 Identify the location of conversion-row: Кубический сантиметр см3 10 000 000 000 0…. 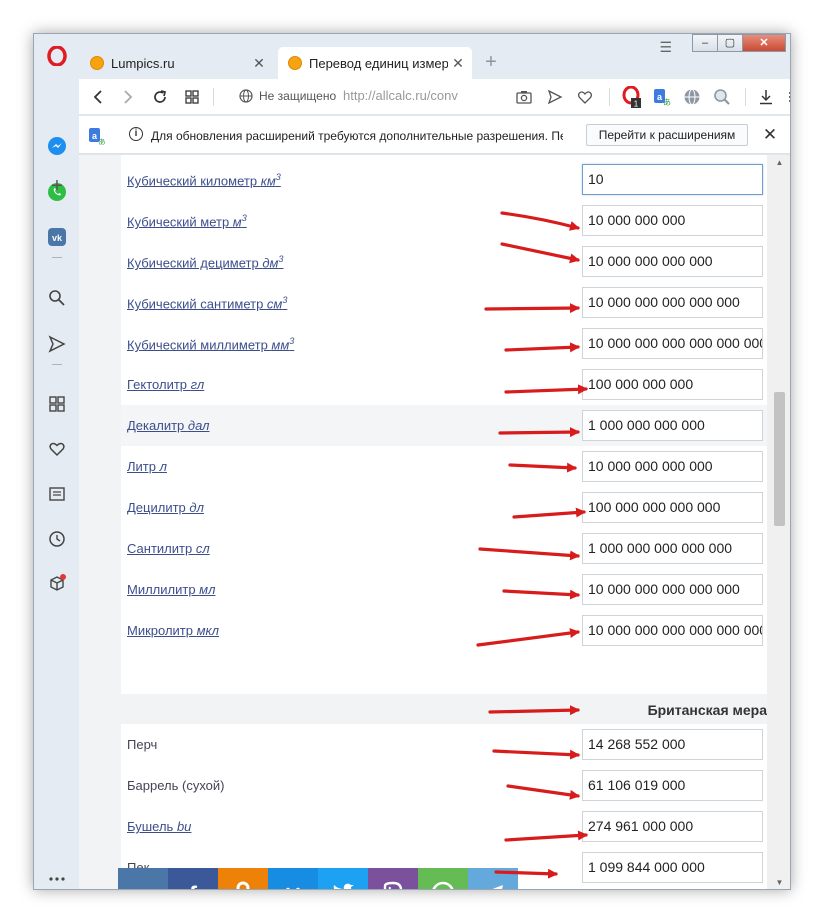
(444, 302).